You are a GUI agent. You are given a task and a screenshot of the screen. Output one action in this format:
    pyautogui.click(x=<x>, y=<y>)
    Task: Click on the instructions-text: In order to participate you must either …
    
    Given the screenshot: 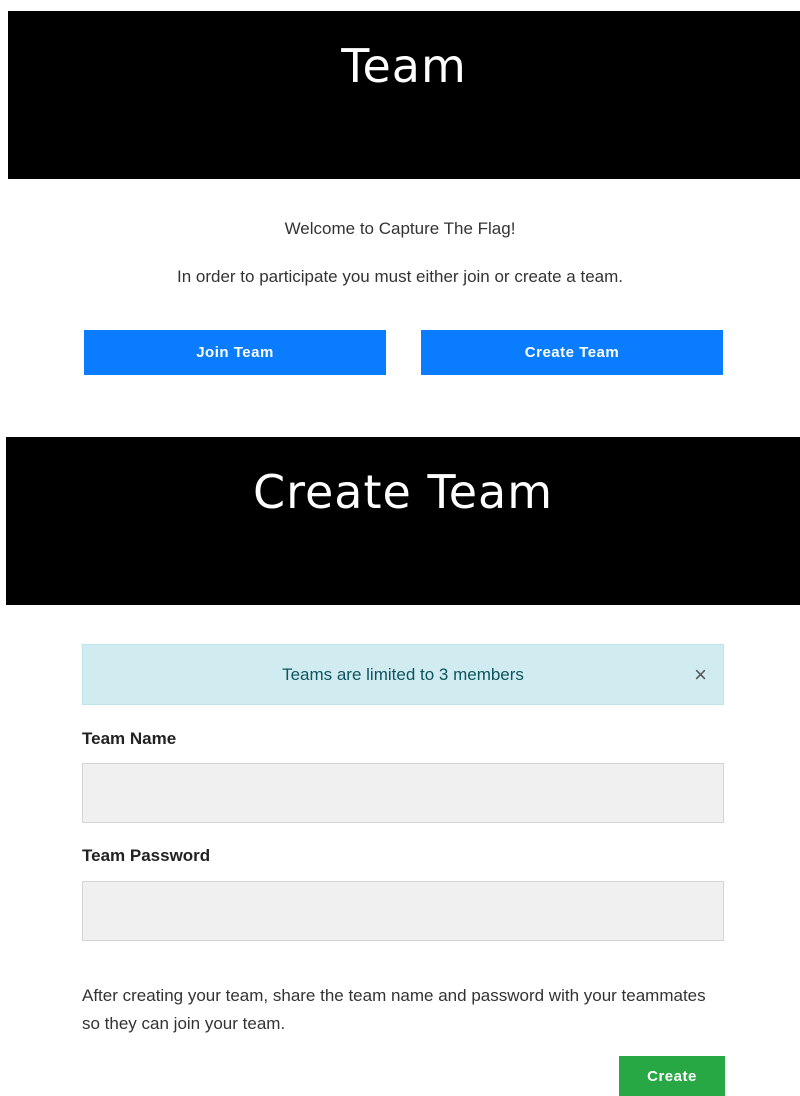 What is the action you would take?
    pyautogui.click(x=399, y=276)
    